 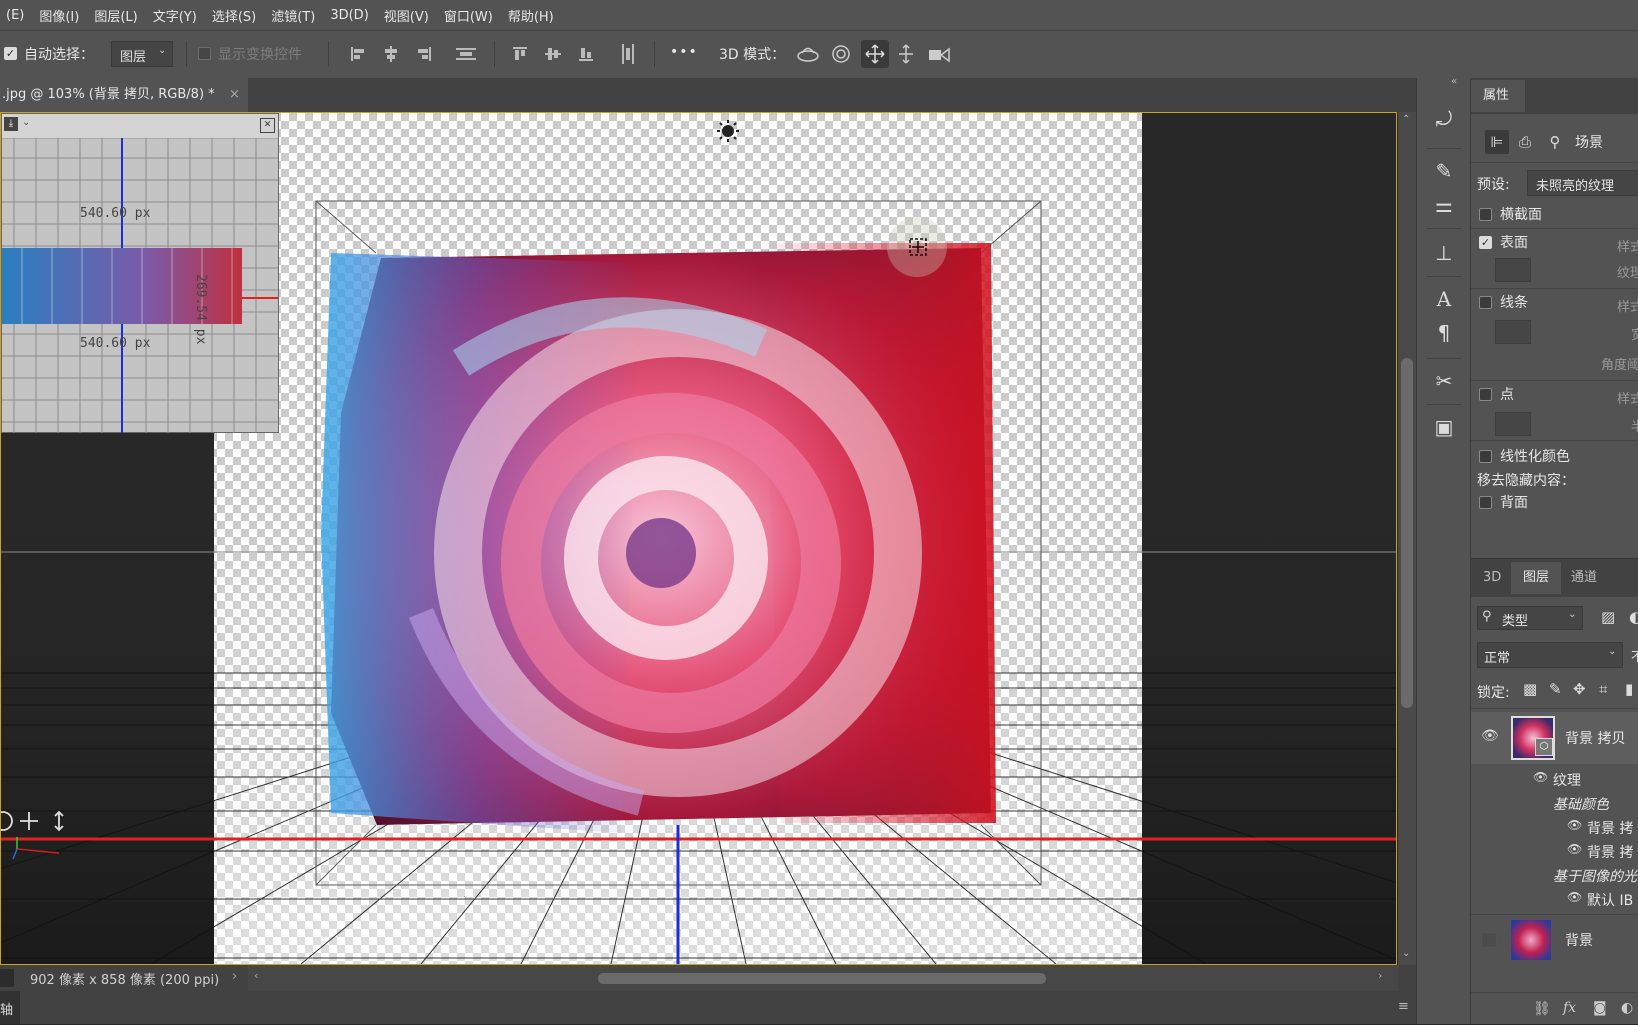 What do you see at coordinates (532, 15) in the screenshot?
I see `menu-help: 帮助(H)` at bounding box center [532, 15].